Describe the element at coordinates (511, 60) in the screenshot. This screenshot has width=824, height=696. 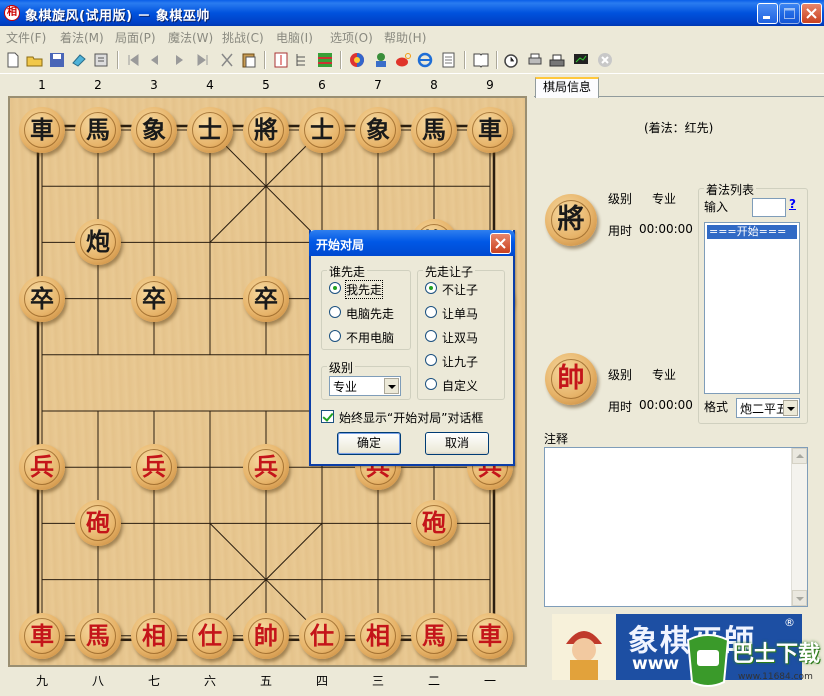
I see `clock-icon` at that location.